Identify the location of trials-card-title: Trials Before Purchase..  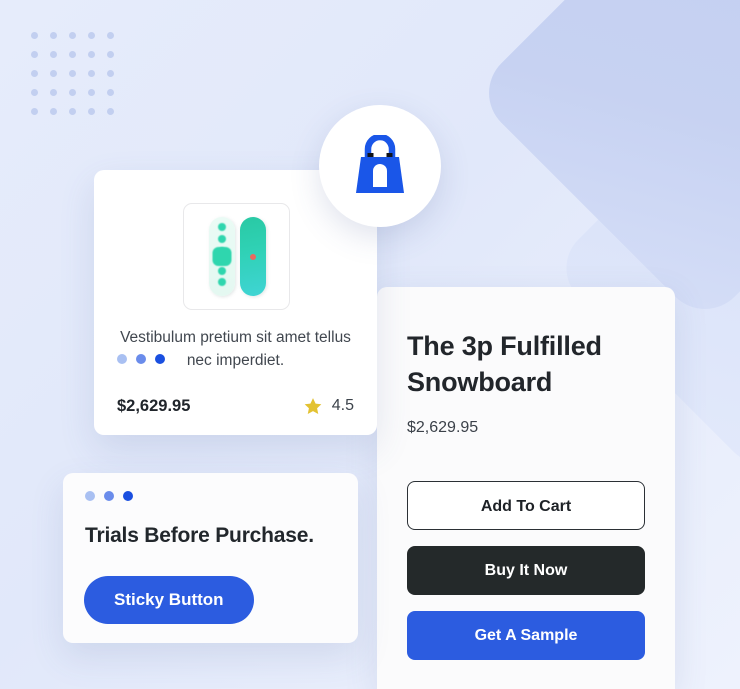
(199, 535).